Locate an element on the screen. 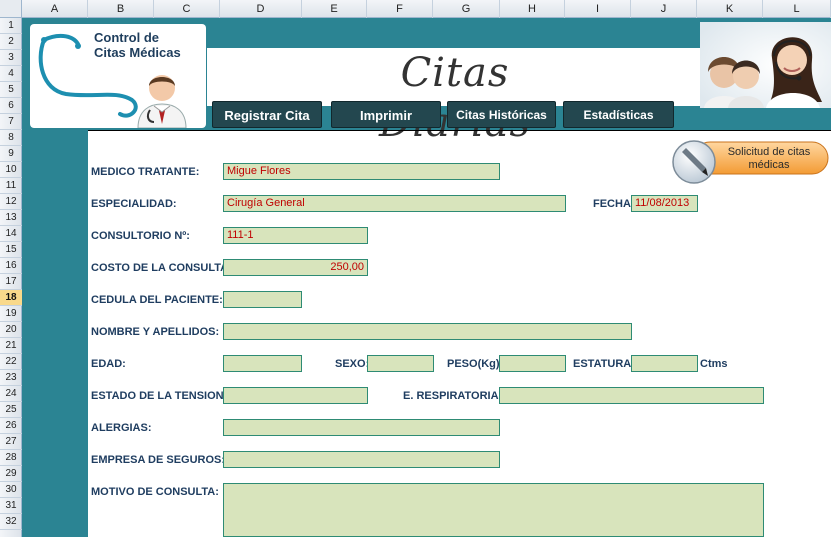 The width and height of the screenshot is (831, 537). row-header: 32 is located at coordinates (11, 522).